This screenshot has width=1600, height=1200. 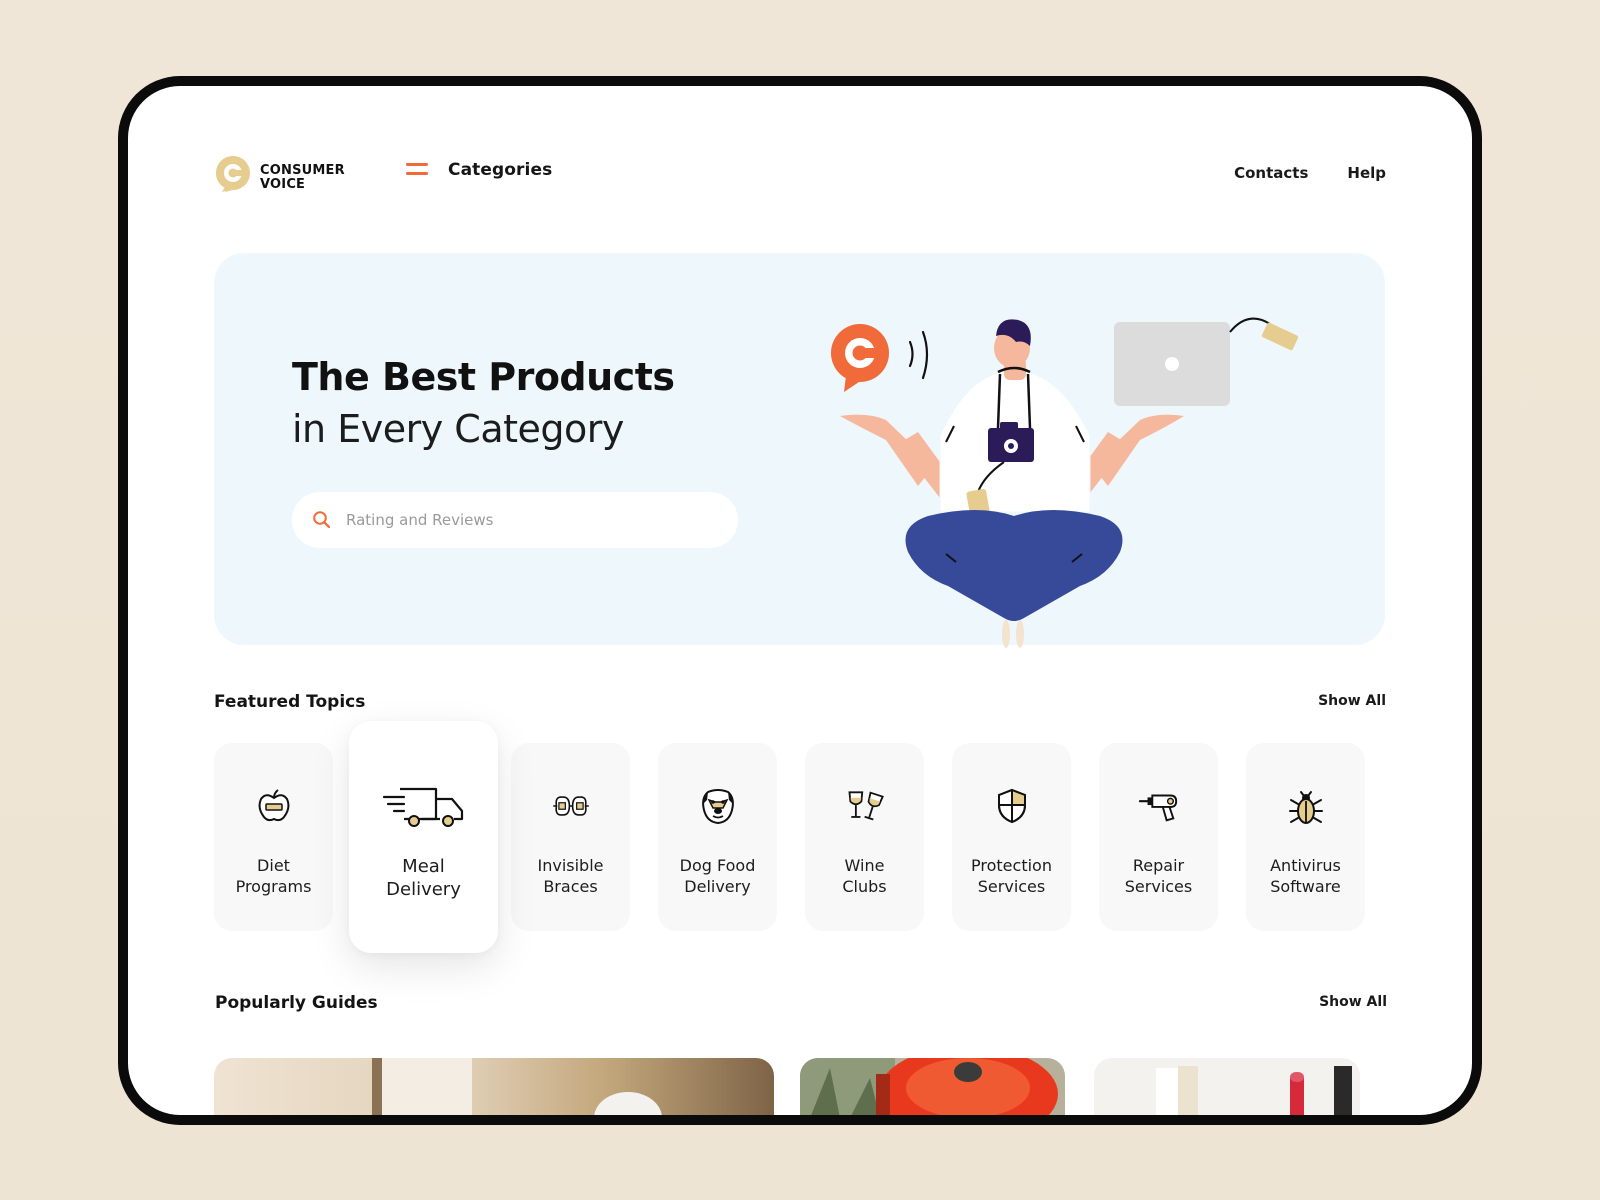 What do you see at coordinates (458, 429) in the screenshot?
I see `hero-subtitle: in Every Category` at bounding box center [458, 429].